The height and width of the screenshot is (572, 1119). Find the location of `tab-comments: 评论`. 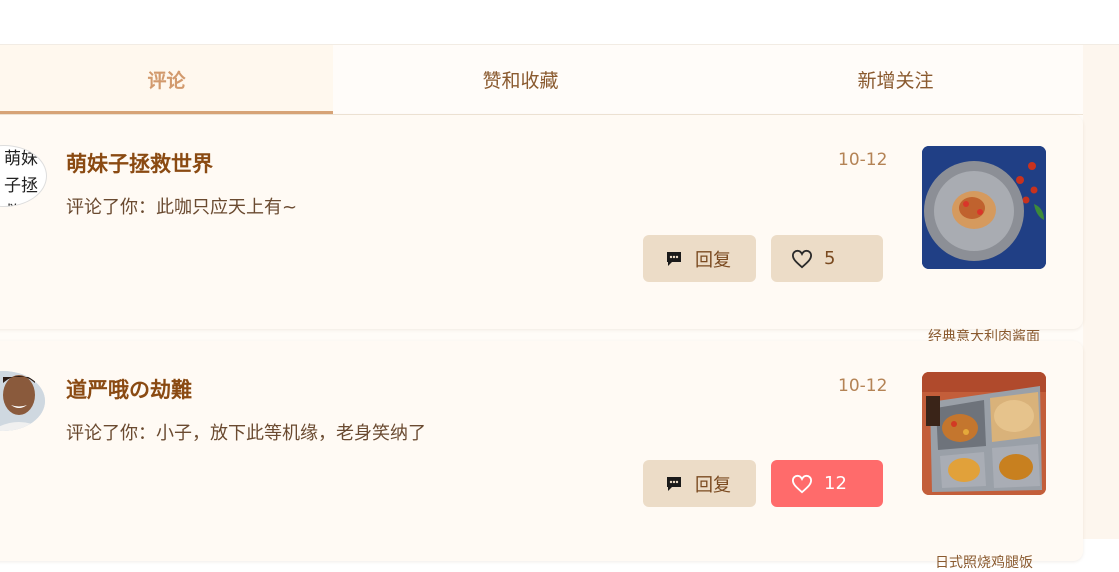

tab-comments: 评论 is located at coordinates (166, 79).